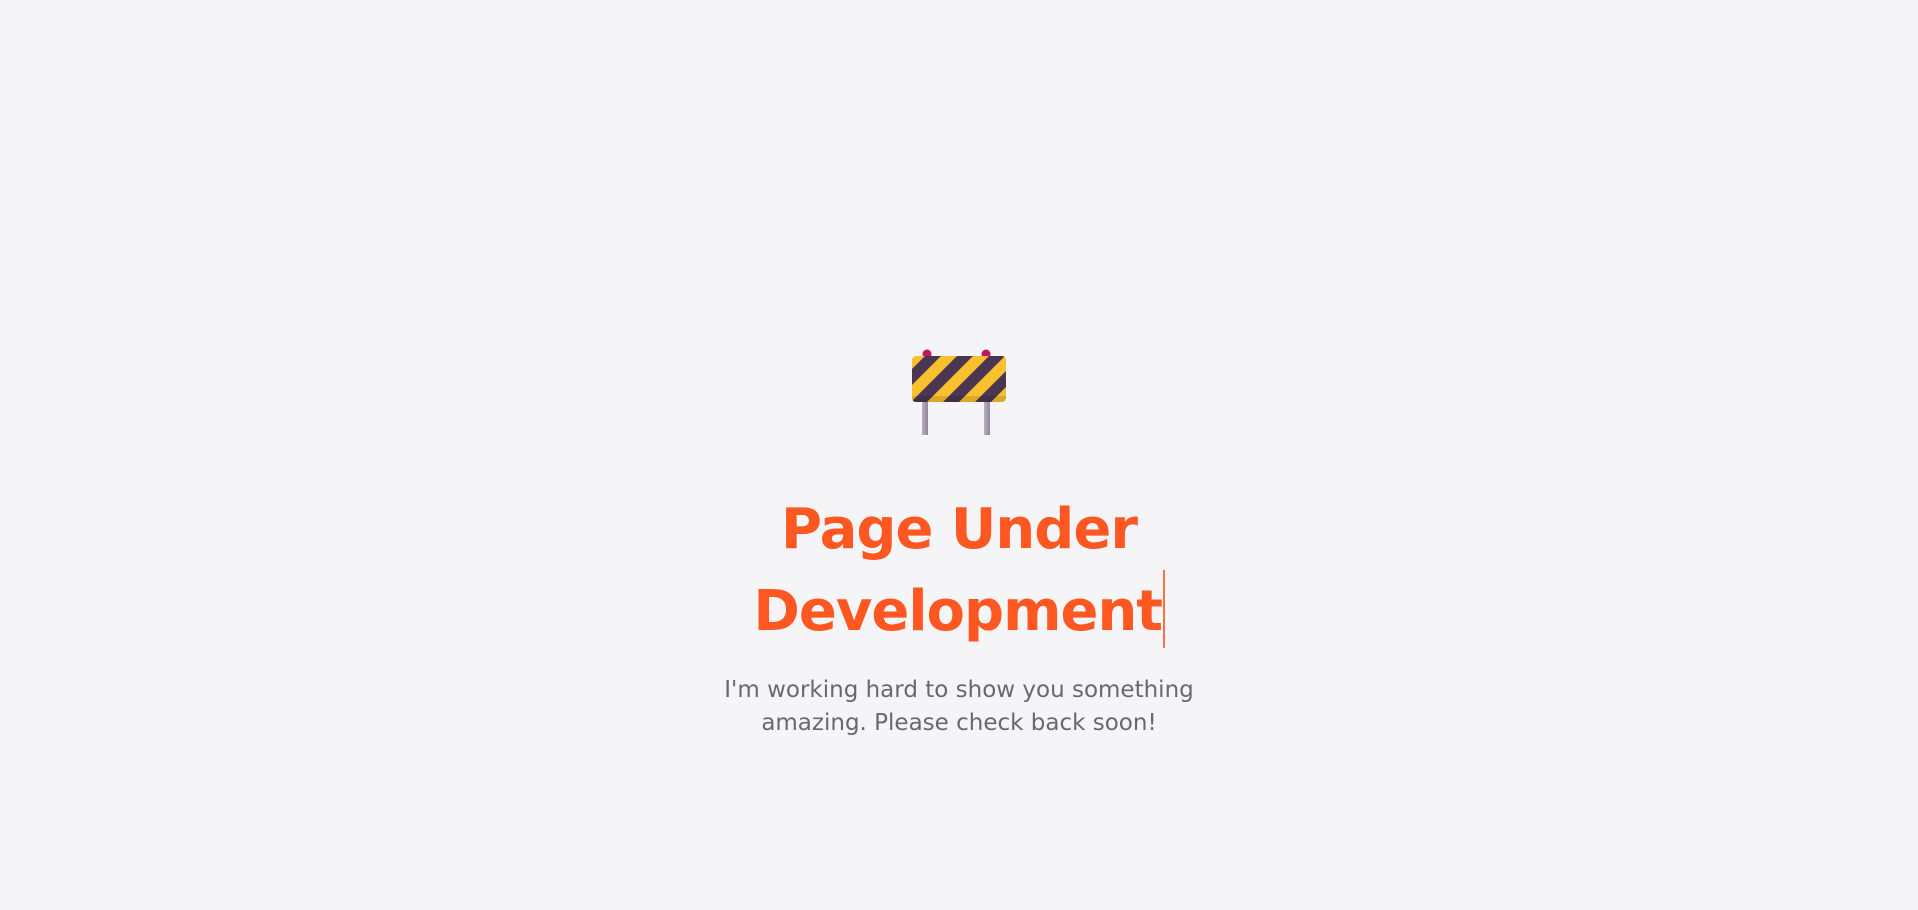 The image size is (1918, 910). Describe the element at coordinates (958, 611) in the screenshot. I see `title-line-2: Development` at that location.